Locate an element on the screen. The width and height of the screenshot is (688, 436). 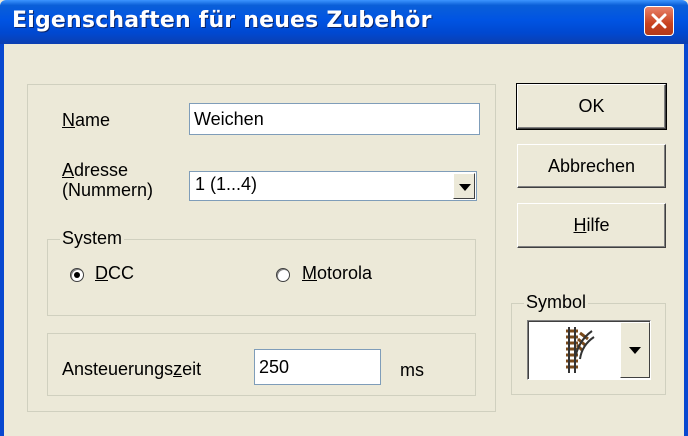
address-label-line1: dresse is located at coordinates (101, 170).